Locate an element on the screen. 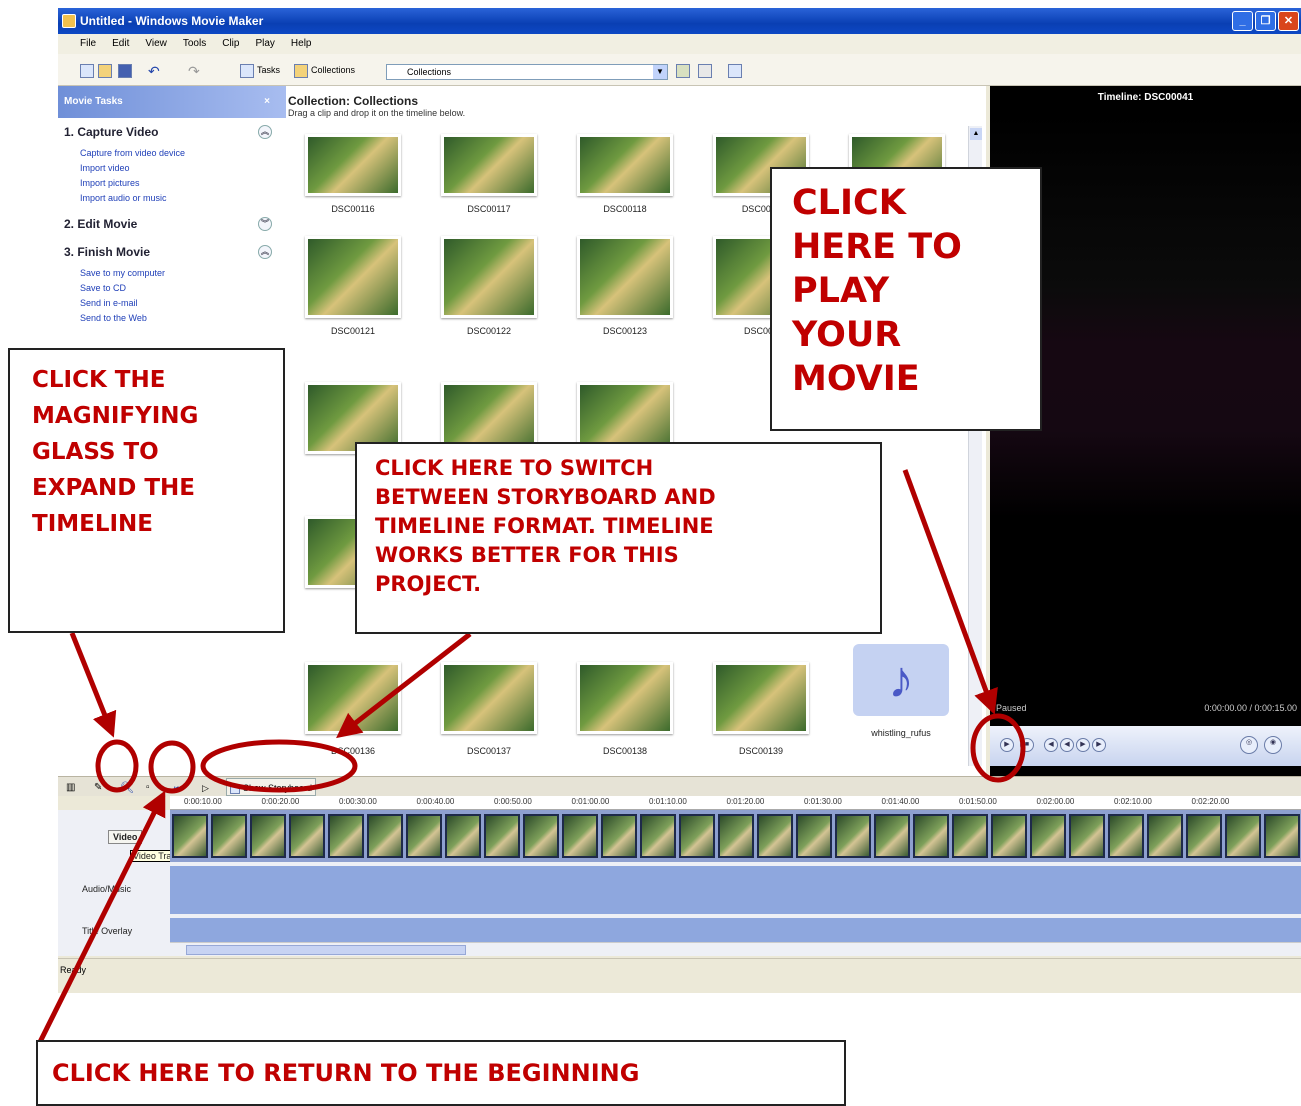  chevron-down-icon: ︾ is located at coordinates (265, 224).